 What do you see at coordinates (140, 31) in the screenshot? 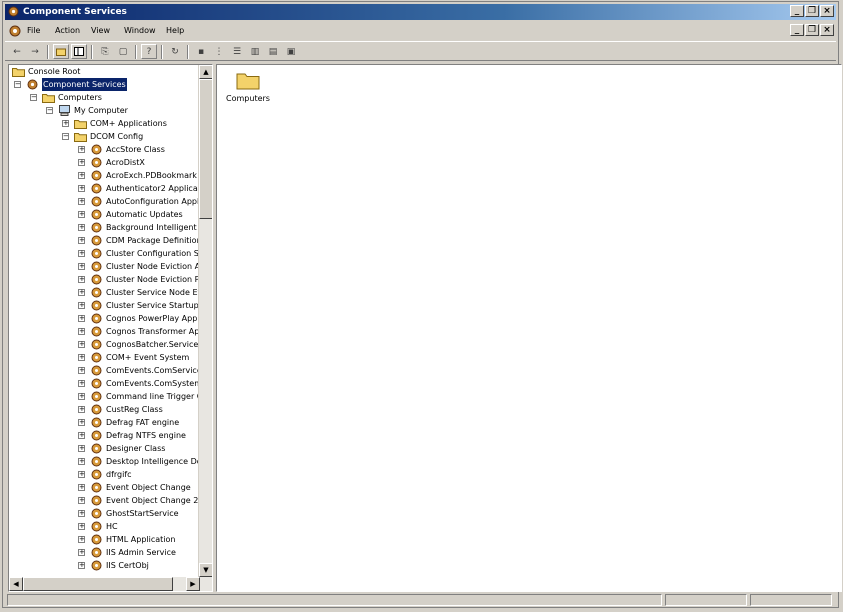
I see `menu-window: Window` at bounding box center [140, 31].